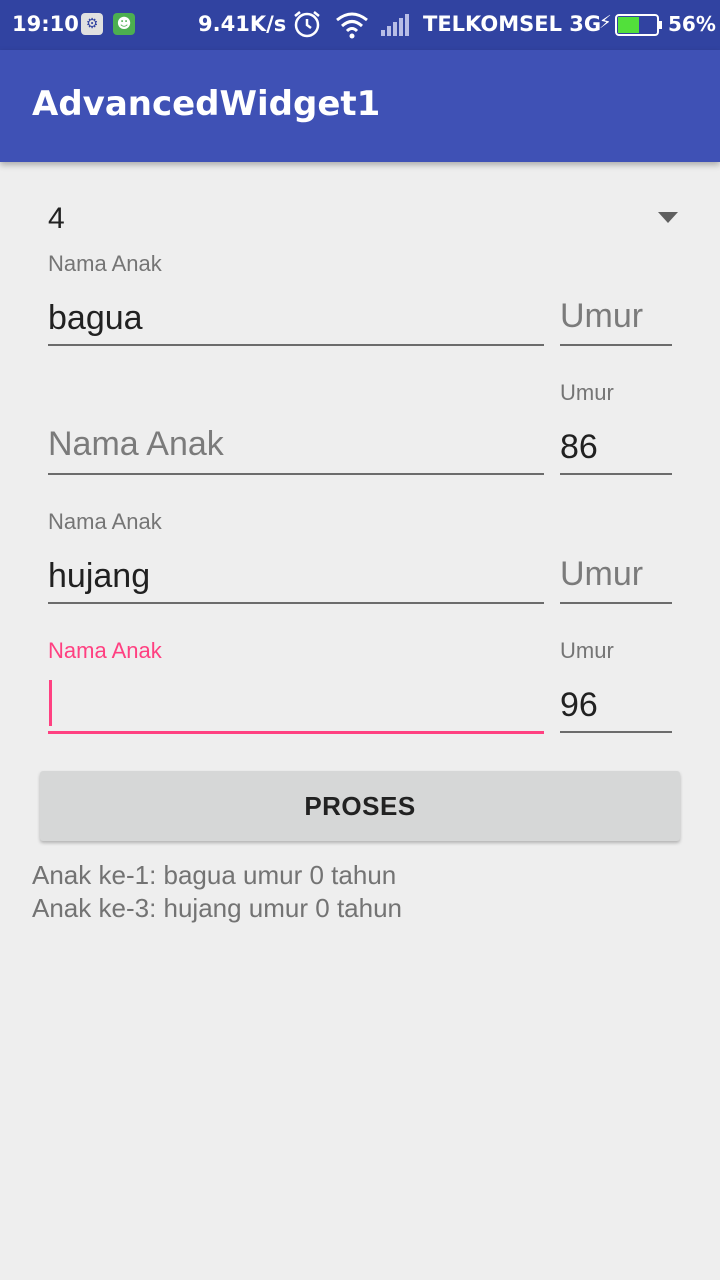  Describe the element at coordinates (99, 576) in the screenshot. I see `child-name-value: hujang` at that location.